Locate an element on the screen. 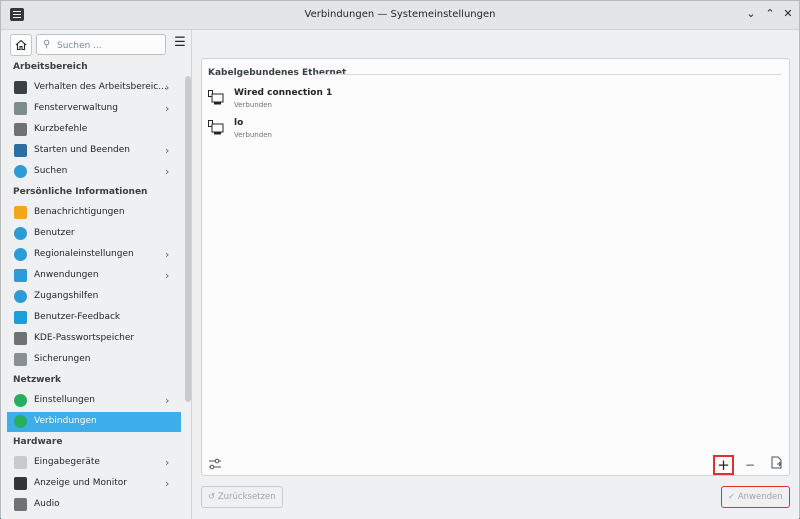 The width and height of the screenshot is (800, 519). sidebar-item-label: Einstellungen is located at coordinates (65, 400).